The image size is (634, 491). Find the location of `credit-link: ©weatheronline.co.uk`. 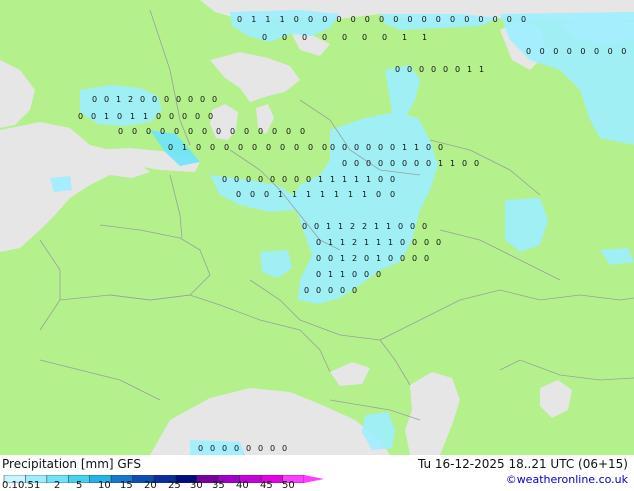

credit-link: ©weatheronline.co.uk is located at coordinates (567, 479).